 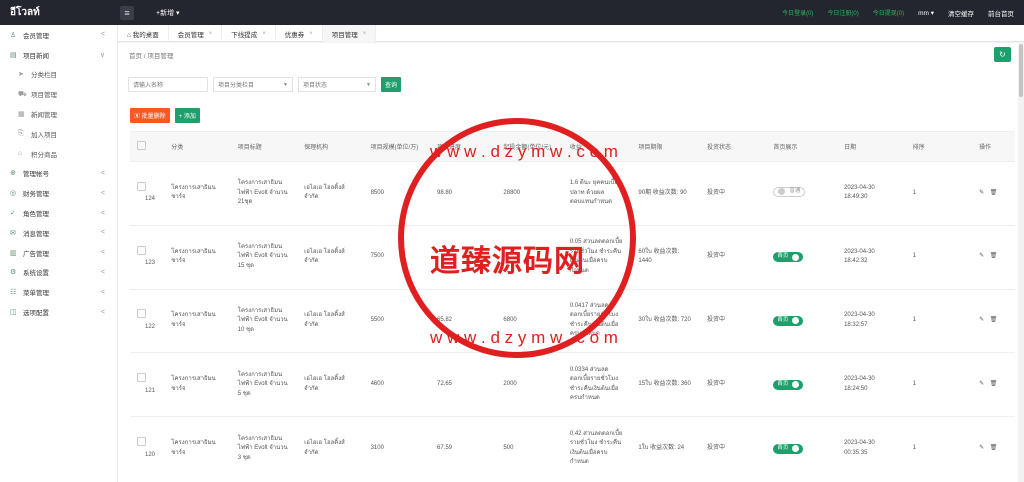 I want to click on query-button: 查询, so click(x=391, y=84).